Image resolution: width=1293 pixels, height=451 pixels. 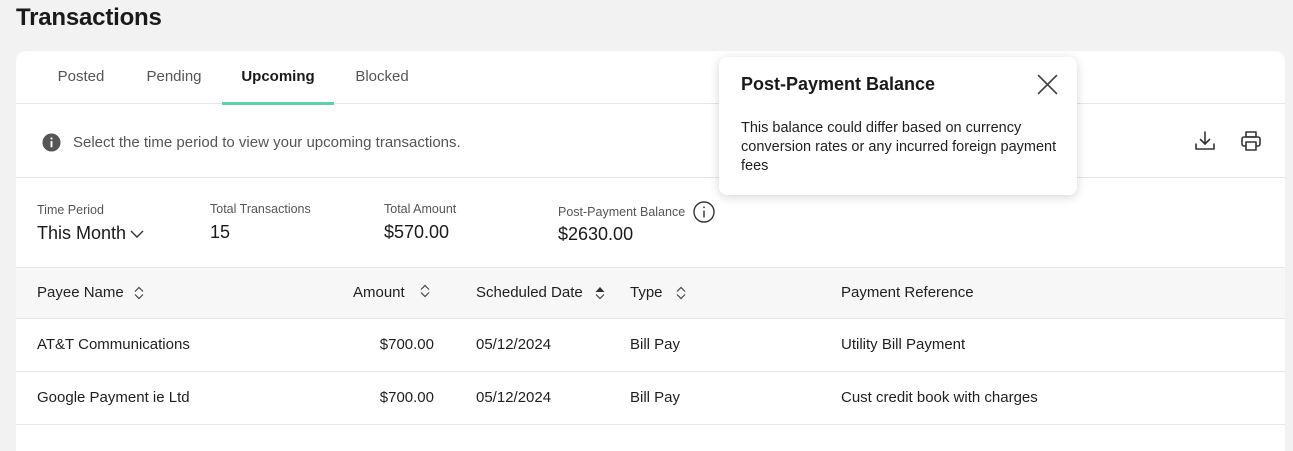 I want to click on chevron-down-icon, so click(x=137, y=234).